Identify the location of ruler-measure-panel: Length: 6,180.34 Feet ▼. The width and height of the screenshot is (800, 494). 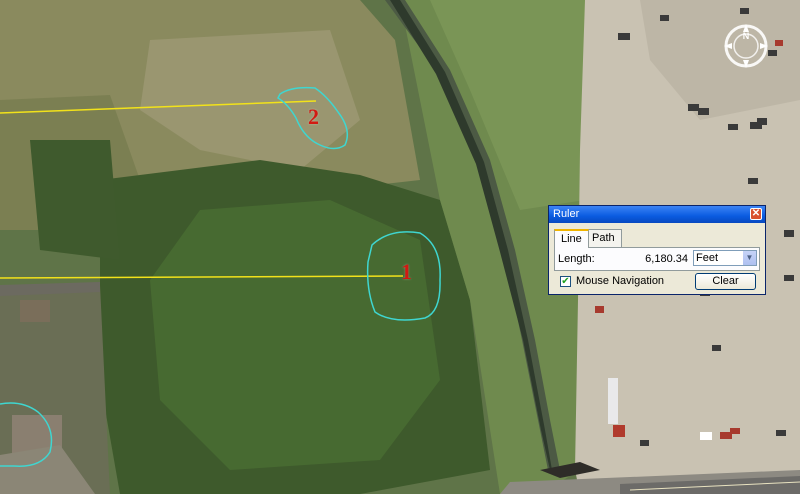
(657, 259).